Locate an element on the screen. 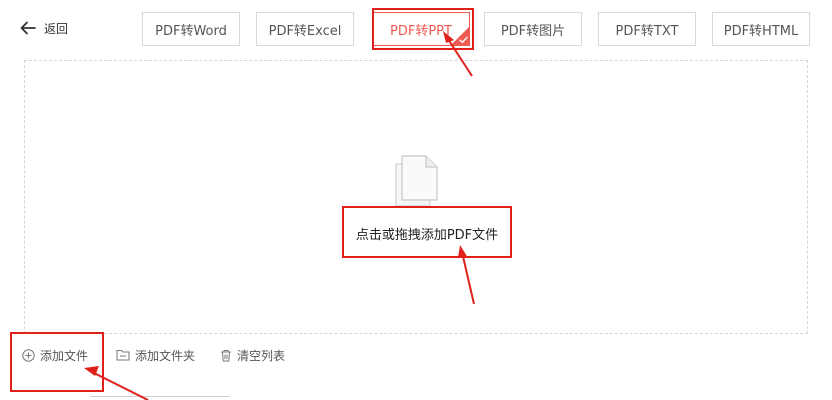 The width and height of the screenshot is (832, 400). tab-label: PDF转TXT is located at coordinates (647, 31).